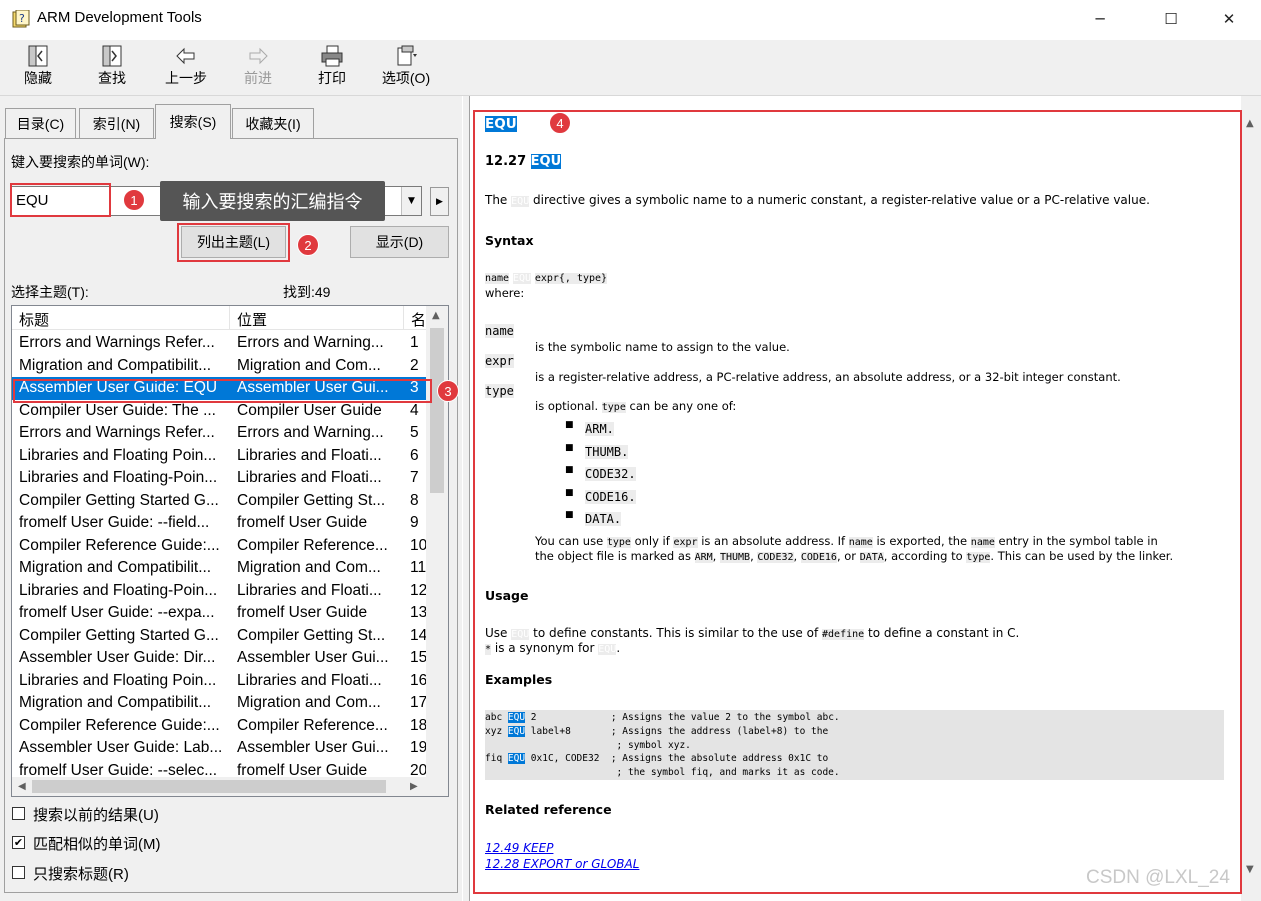 This screenshot has height=901, width=1261. I want to click on content-scroll-down-icon: ▼, so click(1250, 869).